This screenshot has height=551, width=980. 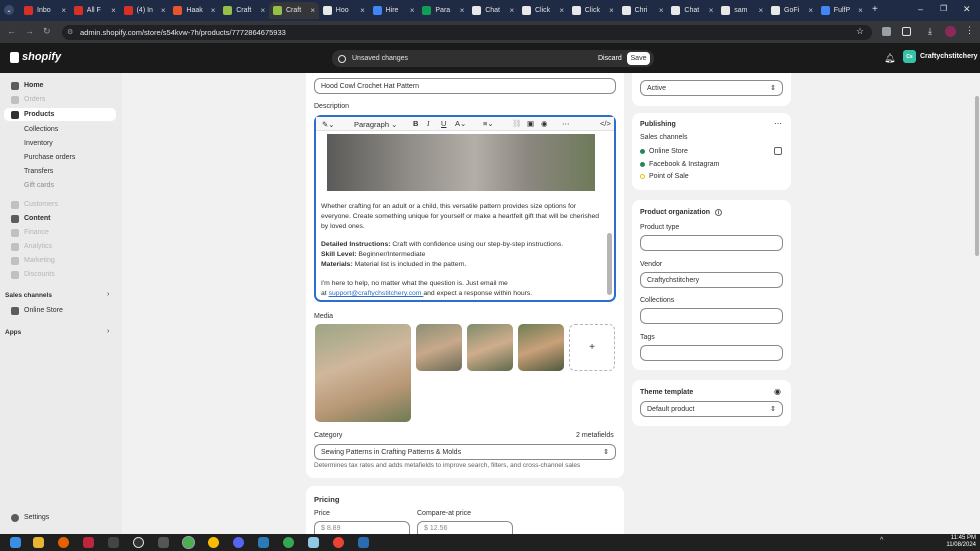 I want to click on theme-template-select: Default product ⇕, so click(x=711, y=409).